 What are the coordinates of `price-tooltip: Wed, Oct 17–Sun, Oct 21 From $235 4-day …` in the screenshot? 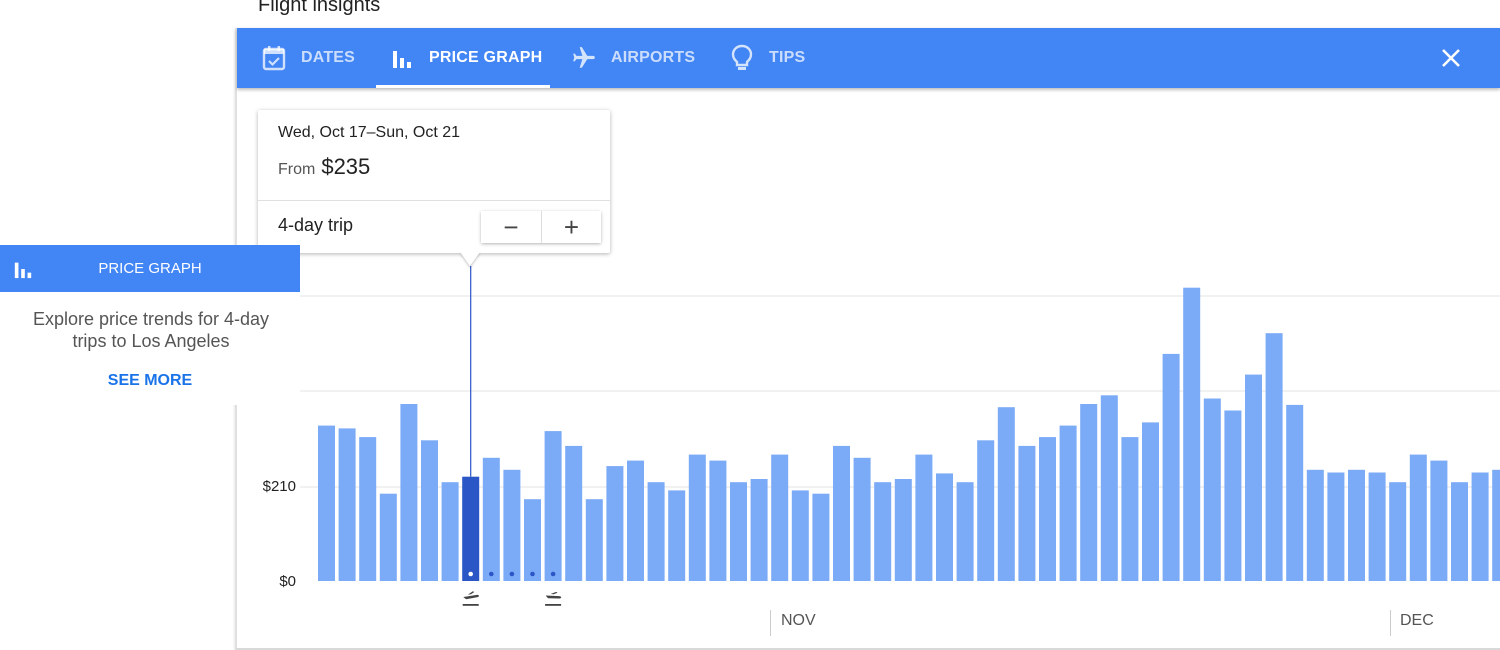 It's located at (434, 188).